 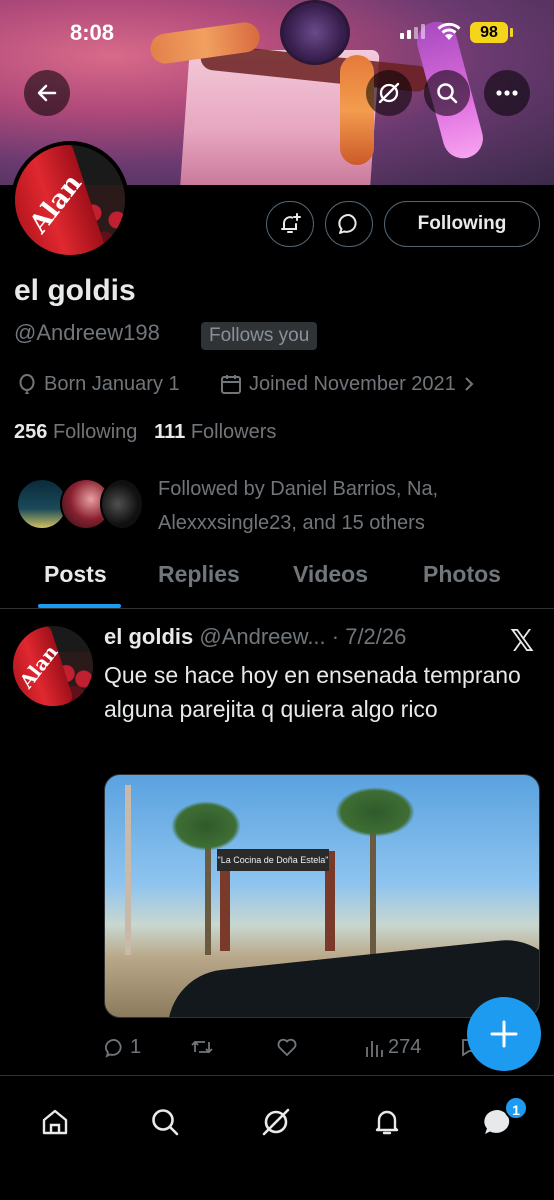 I want to click on nav-home, so click(x=55, y=1122).